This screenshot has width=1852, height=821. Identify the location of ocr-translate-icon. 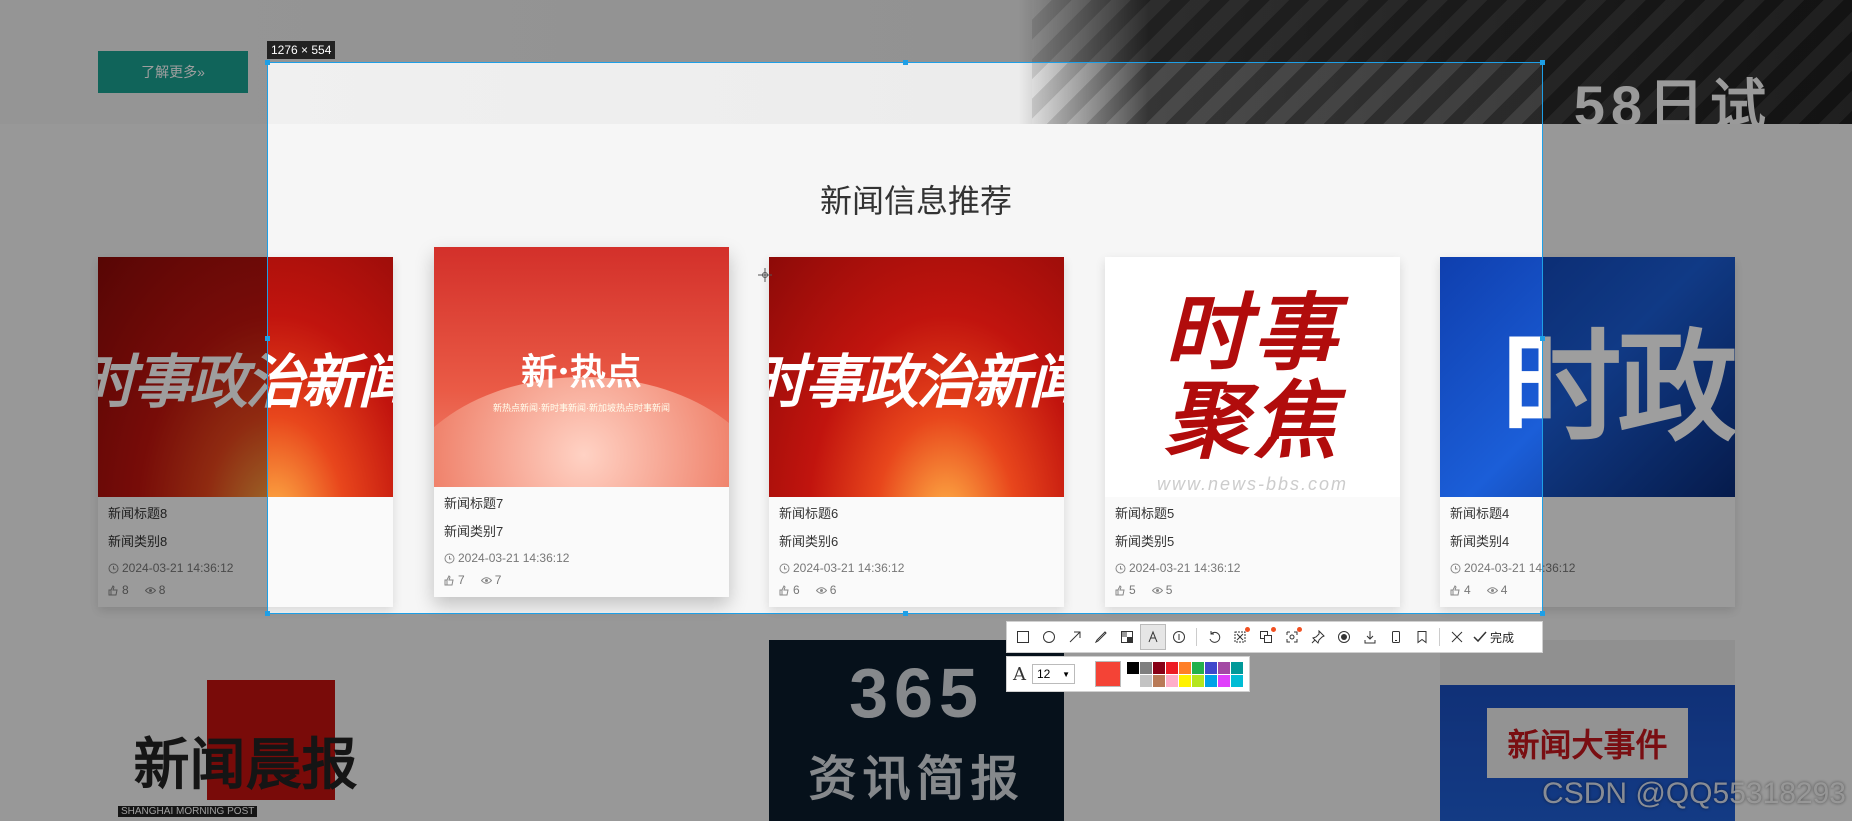
(1266, 637).